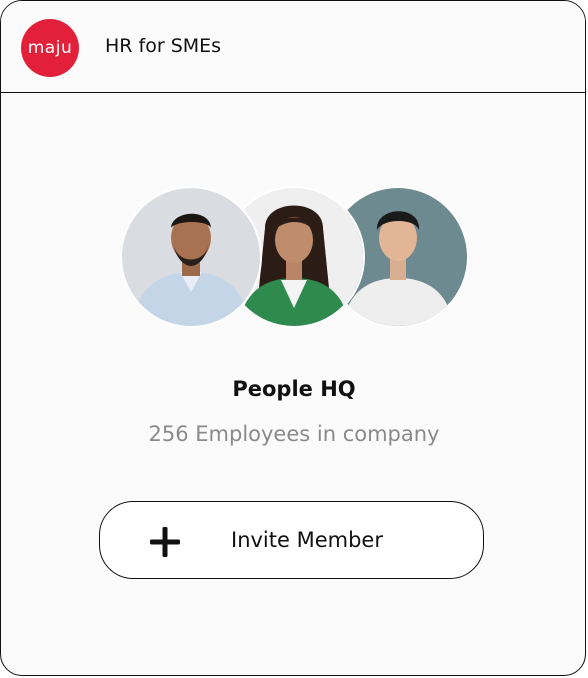 Image resolution: width=588 pixels, height=678 pixels. I want to click on maju-logo: maju, so click(50, 48).